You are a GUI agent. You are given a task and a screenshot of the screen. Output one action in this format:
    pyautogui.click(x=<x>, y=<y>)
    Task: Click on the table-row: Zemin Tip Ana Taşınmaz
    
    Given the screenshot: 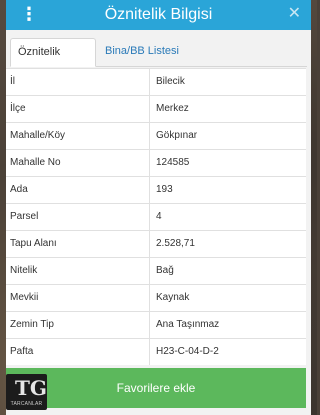 What is the action you would take?
    pyautogui.click(x=156, y=325)
    